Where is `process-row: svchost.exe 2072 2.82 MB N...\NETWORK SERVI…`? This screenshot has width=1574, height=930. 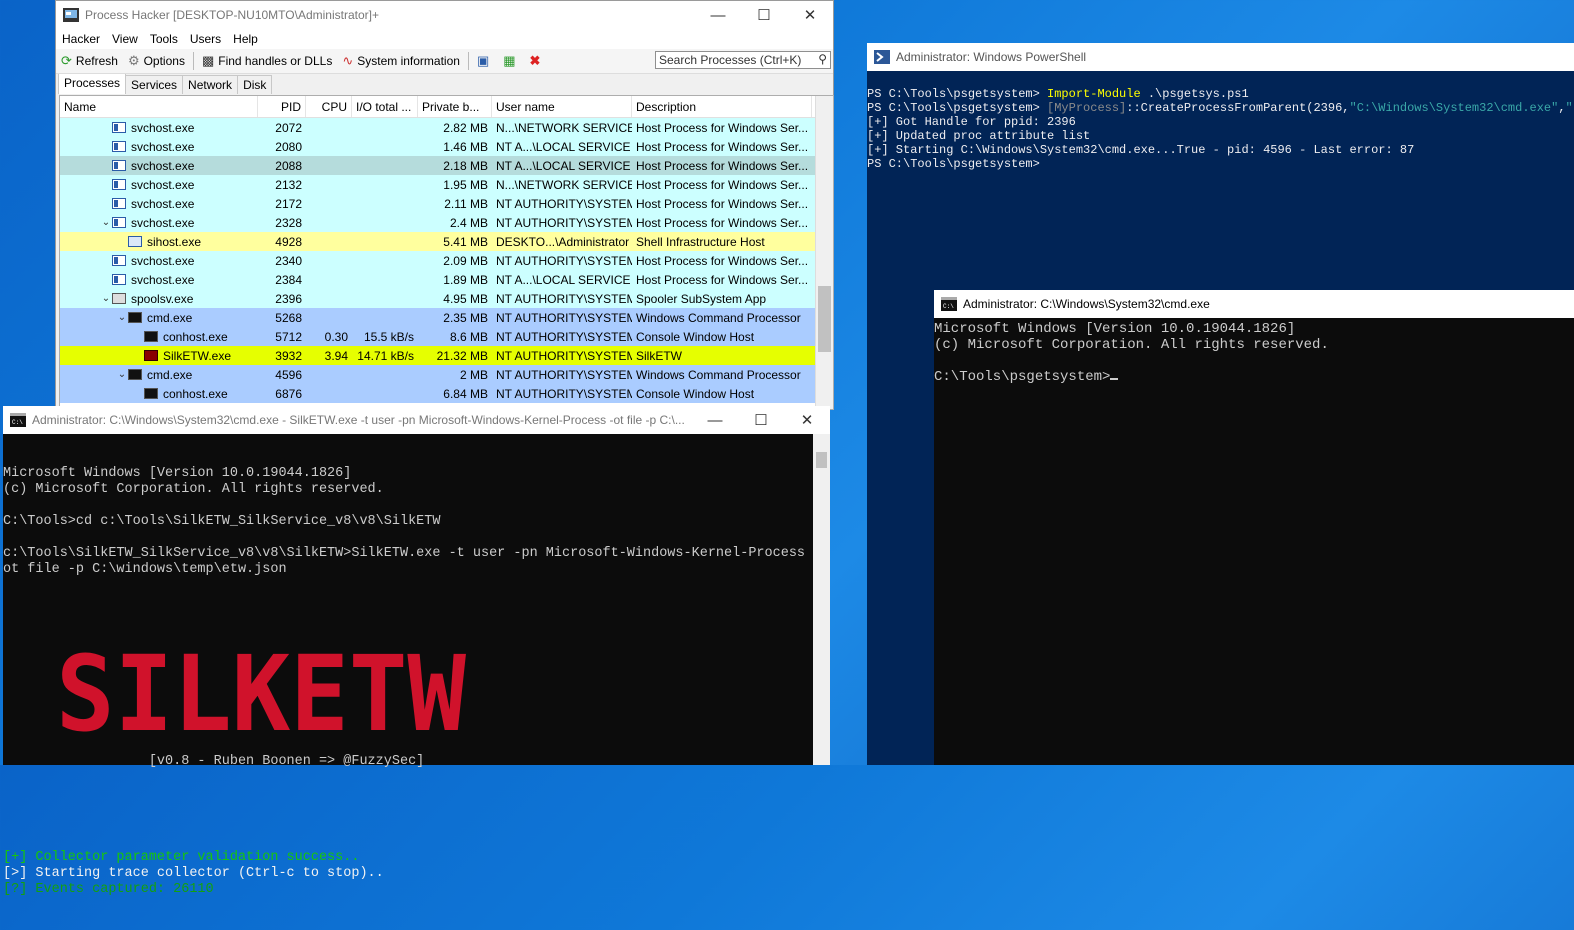
process-row: svchost.exe 2072 2.82 MB N...\NETWORK SERVI… is located at coordinates (446, 127).